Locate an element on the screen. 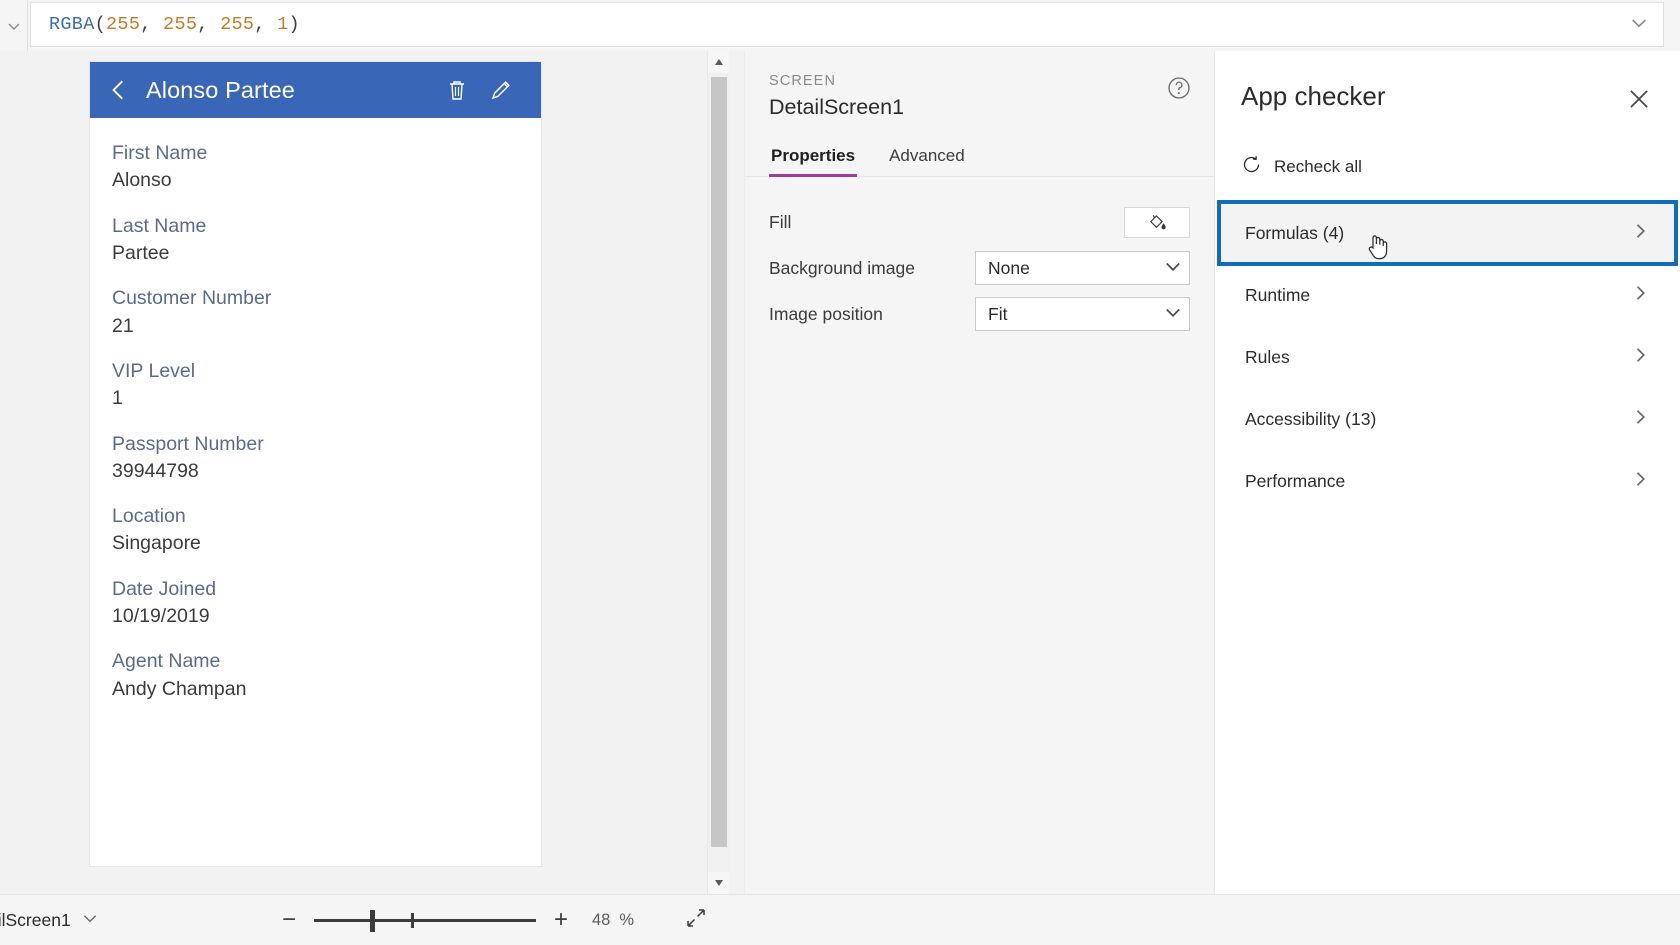 The width and height of the screenshot is (1680, 945). formula-bar: RGBA(255, 255, 255, 1) is located at coordinates (840, 25).